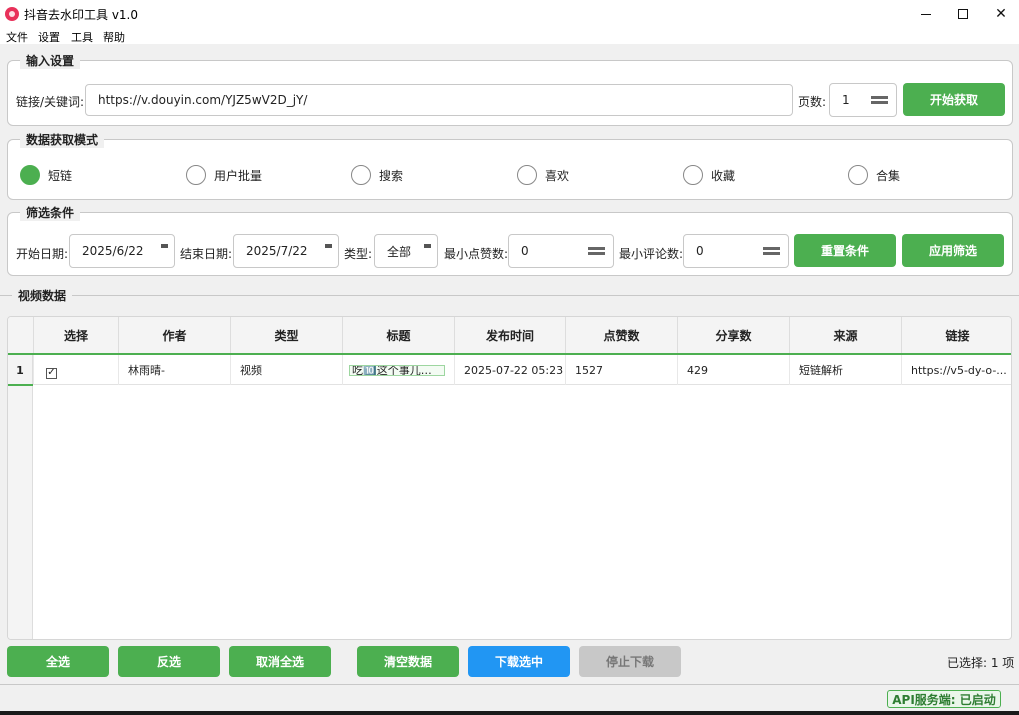  Describe the element at coordinates (82, 37) in the screenshot. I see `menu-tools: 工具` at that location.